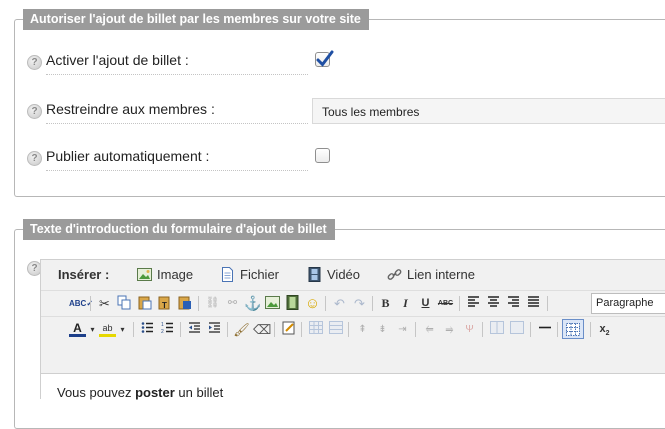  Describe the element at coordinates (147, 329) in the screenshot. I see `bullet-list-icon` at that location.